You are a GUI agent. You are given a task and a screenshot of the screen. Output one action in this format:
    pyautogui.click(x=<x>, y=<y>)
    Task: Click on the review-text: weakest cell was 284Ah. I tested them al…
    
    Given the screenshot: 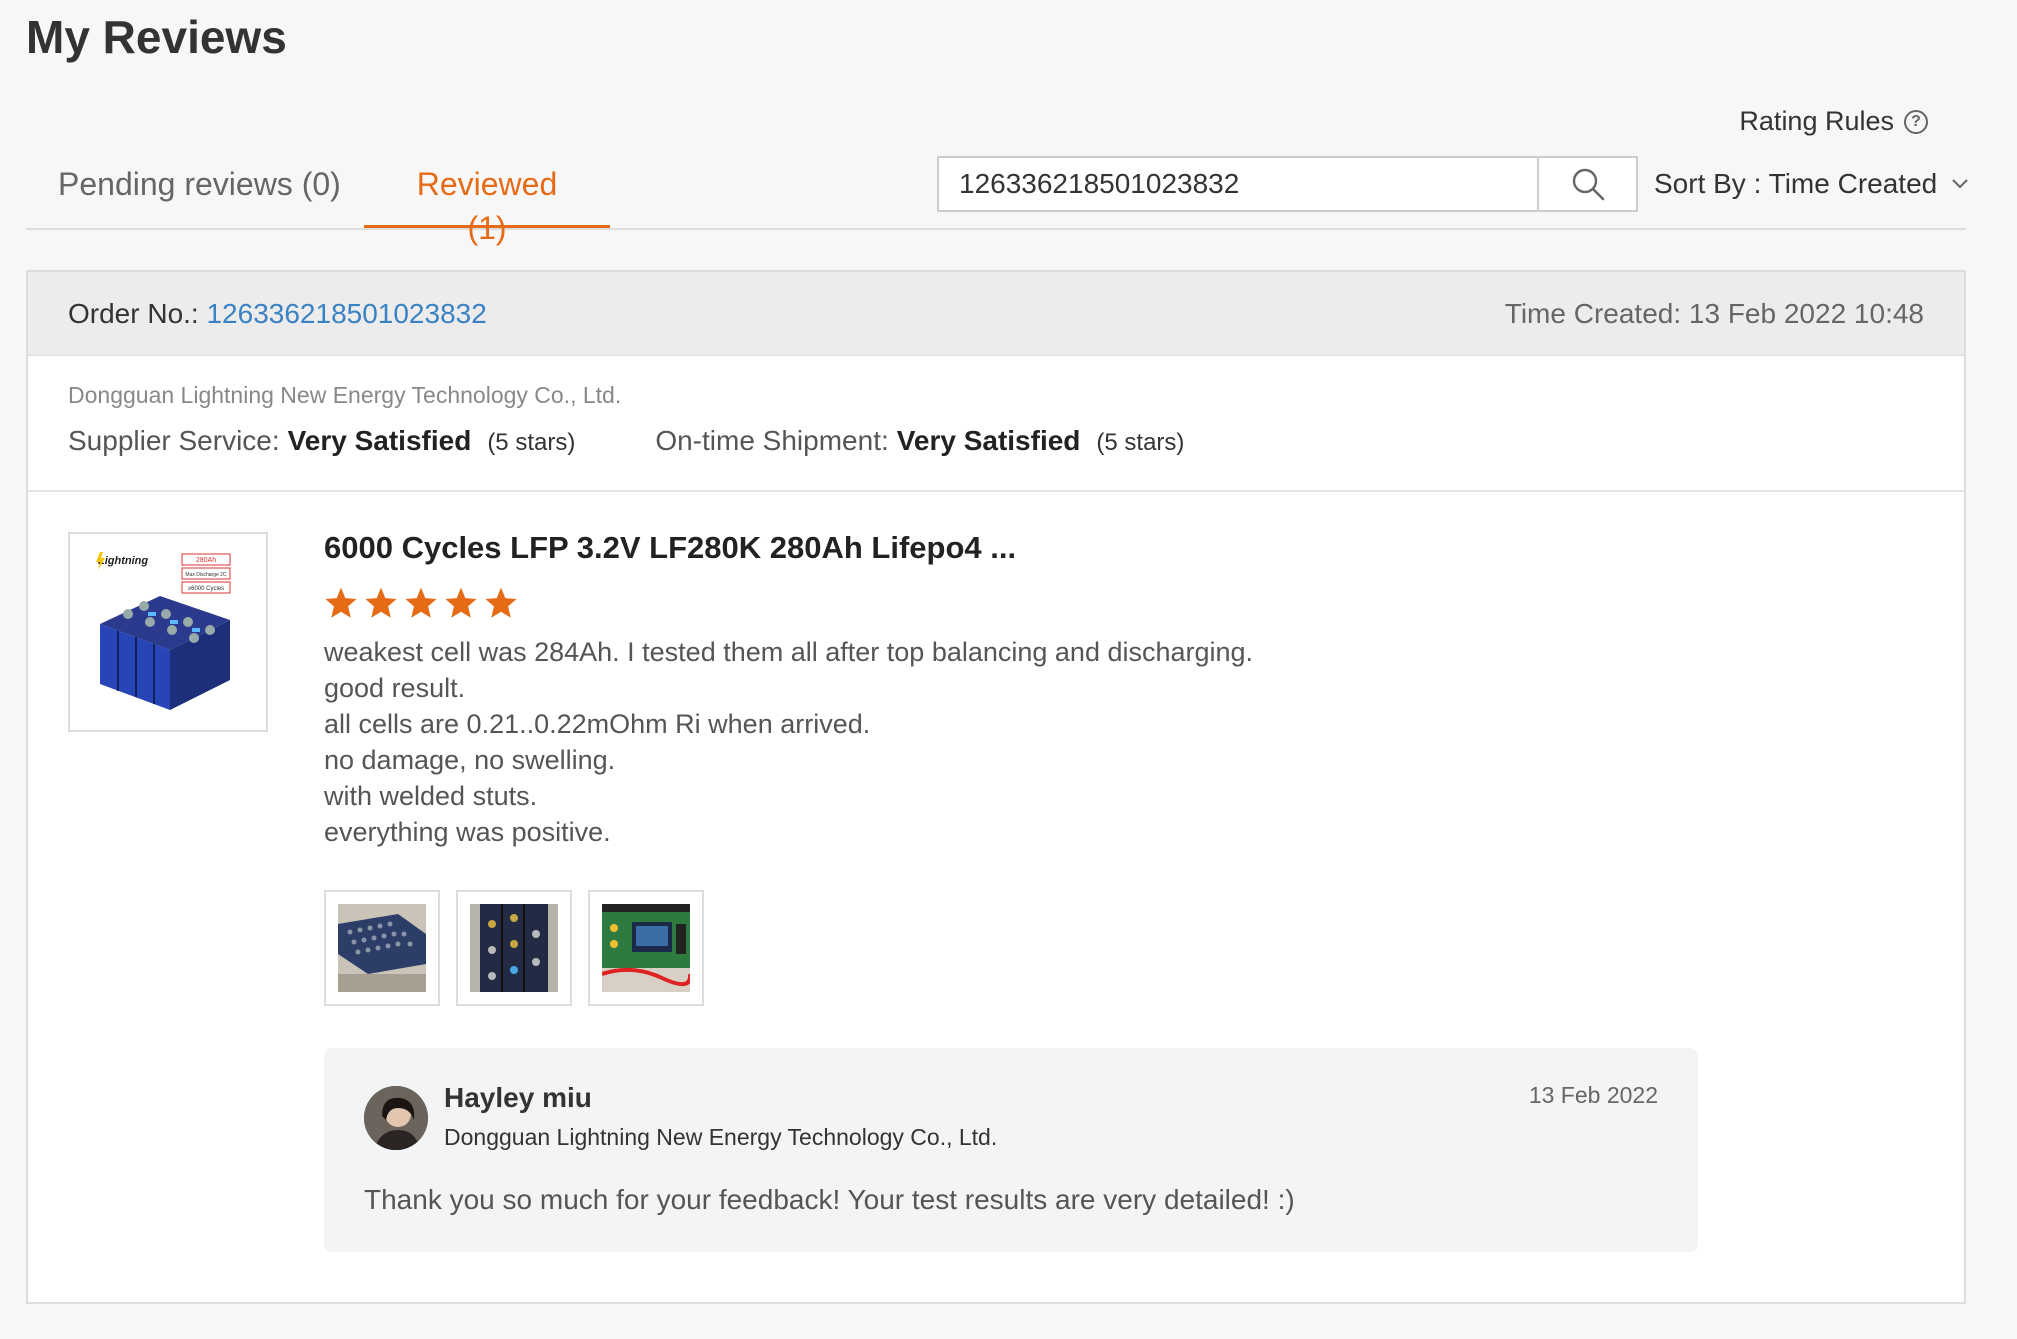 What is the action you would take?
    pyautogui.click(x=974, y=742)
    